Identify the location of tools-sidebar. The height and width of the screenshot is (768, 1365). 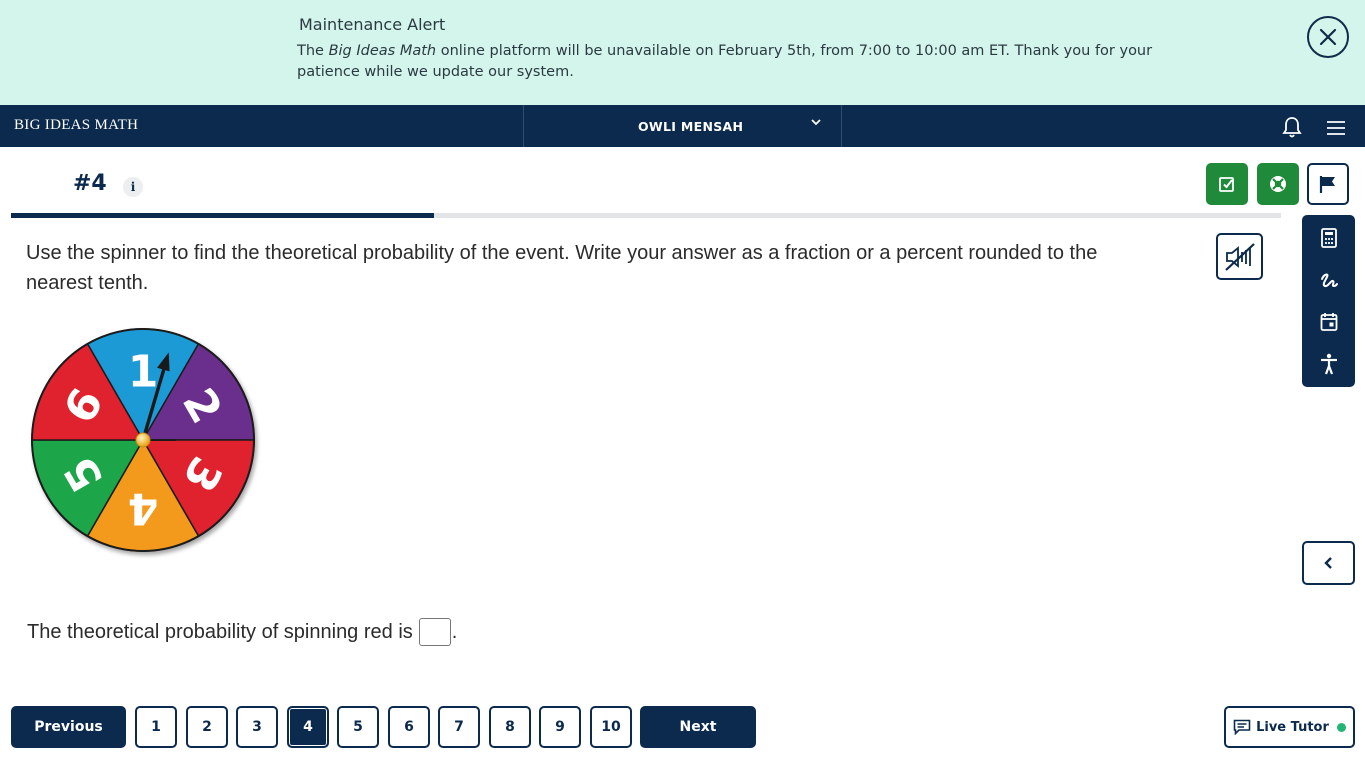
(1328, 301).